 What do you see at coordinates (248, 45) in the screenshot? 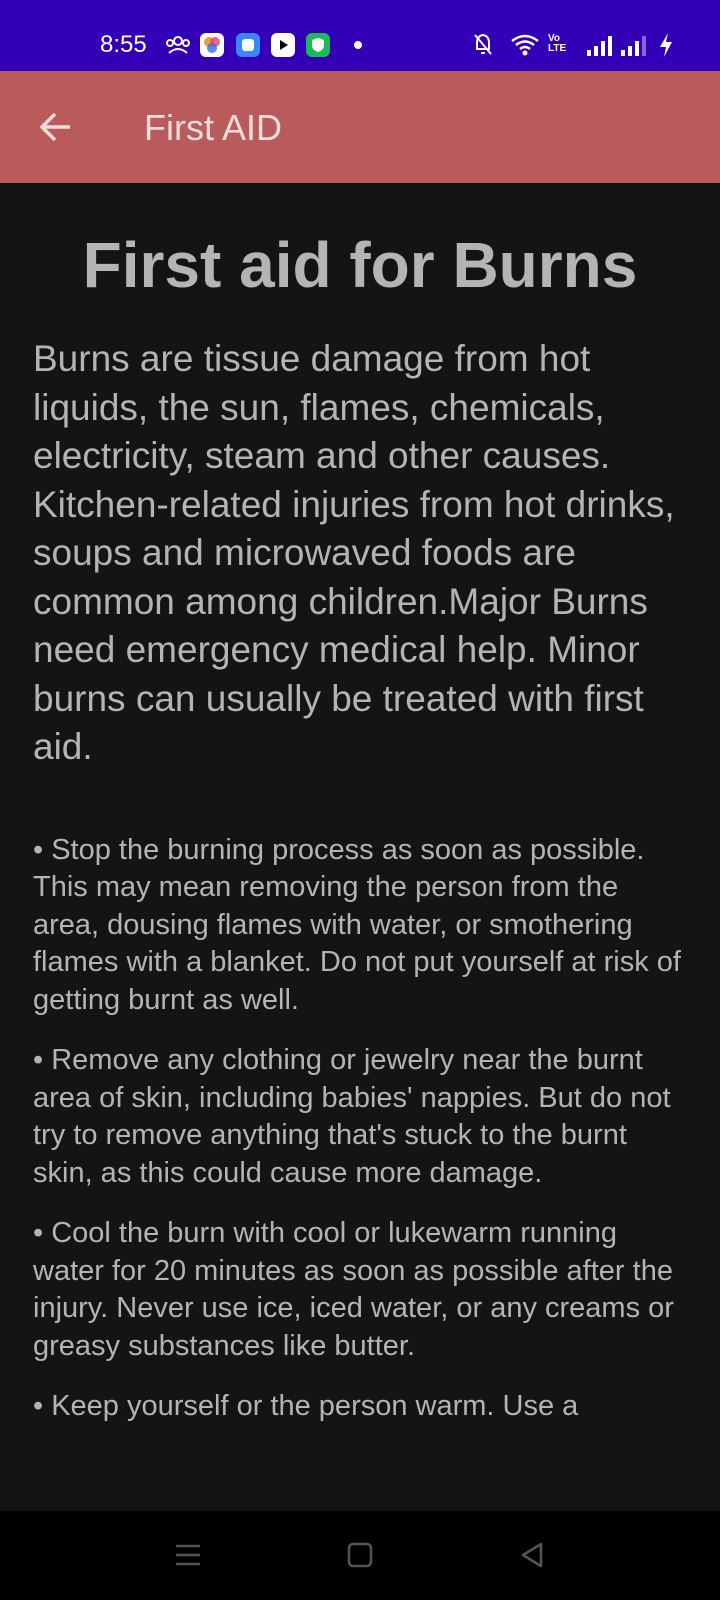
I see `chat-app-icon` at bounding box center [248, 45].